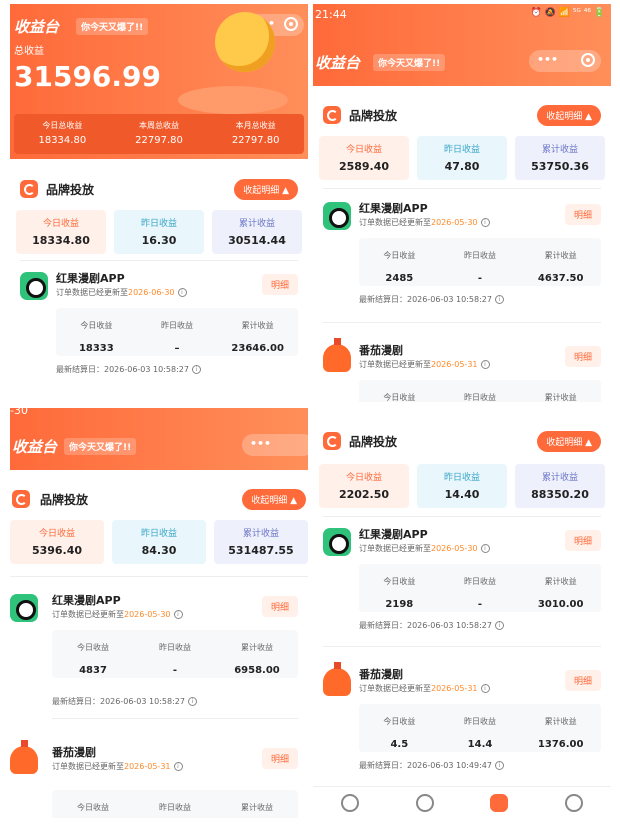  I want to click on stat-cumulative: 累计收益 531487.55, so click(261, 542).